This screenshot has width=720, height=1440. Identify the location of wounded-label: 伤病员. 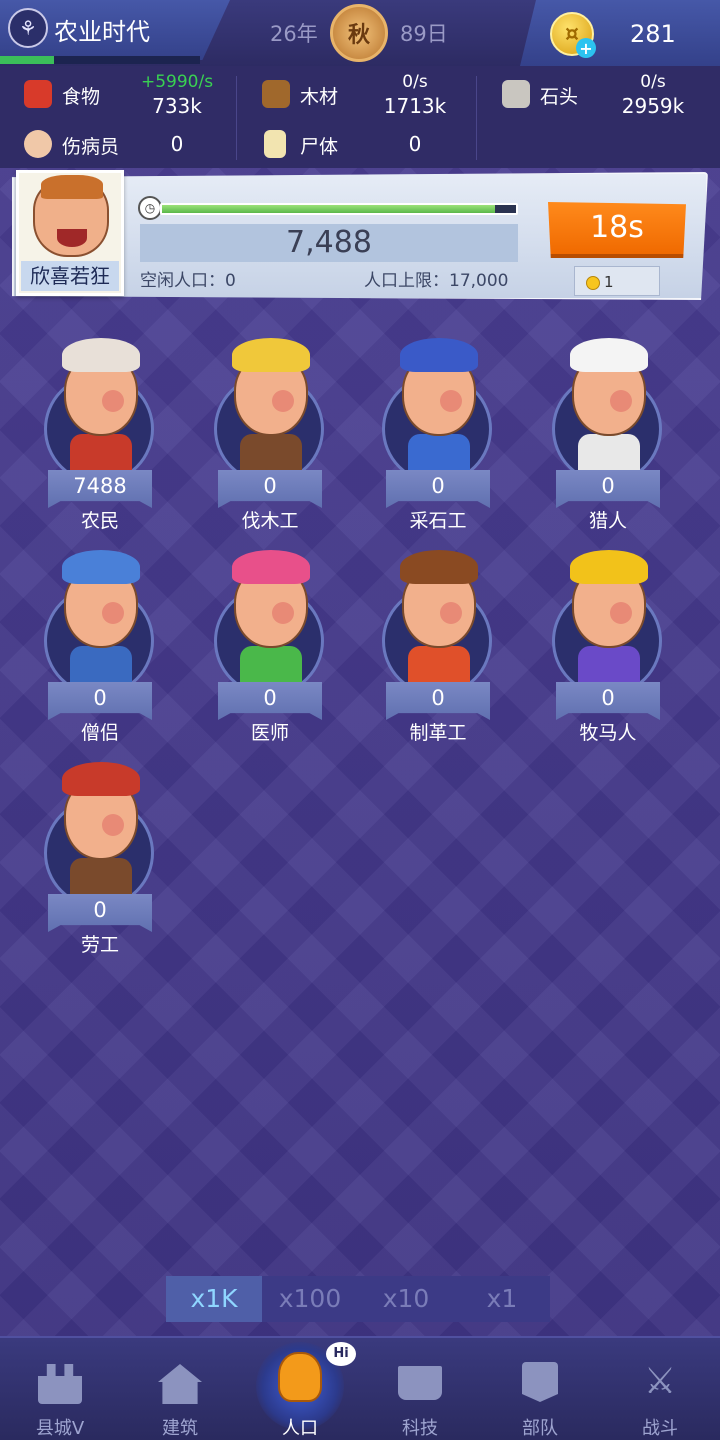
(91, 147).